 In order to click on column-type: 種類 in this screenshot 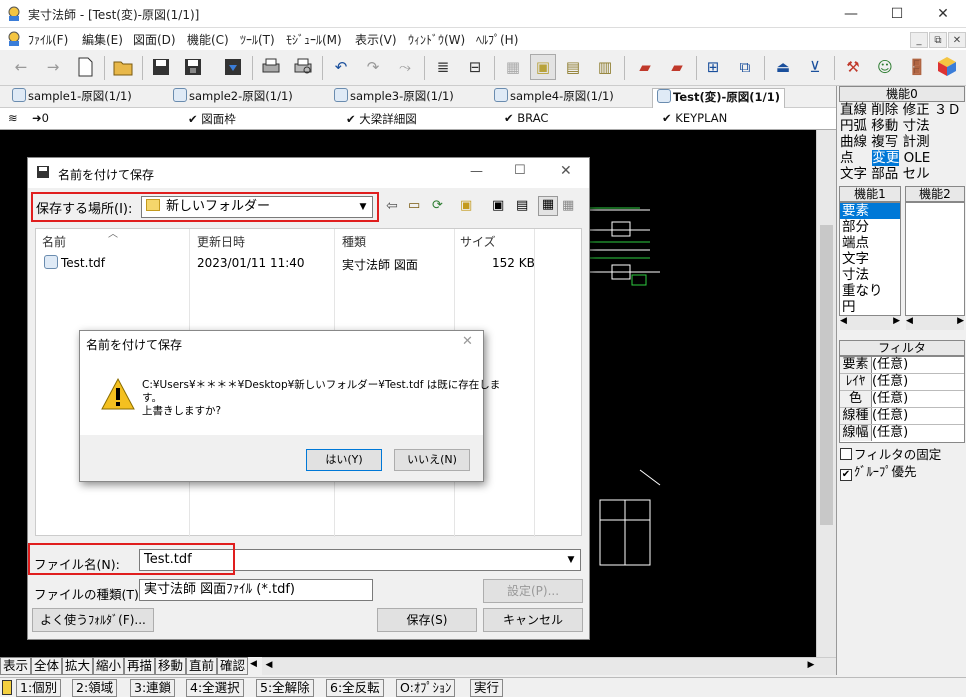, I will do `click(354, 241)`.